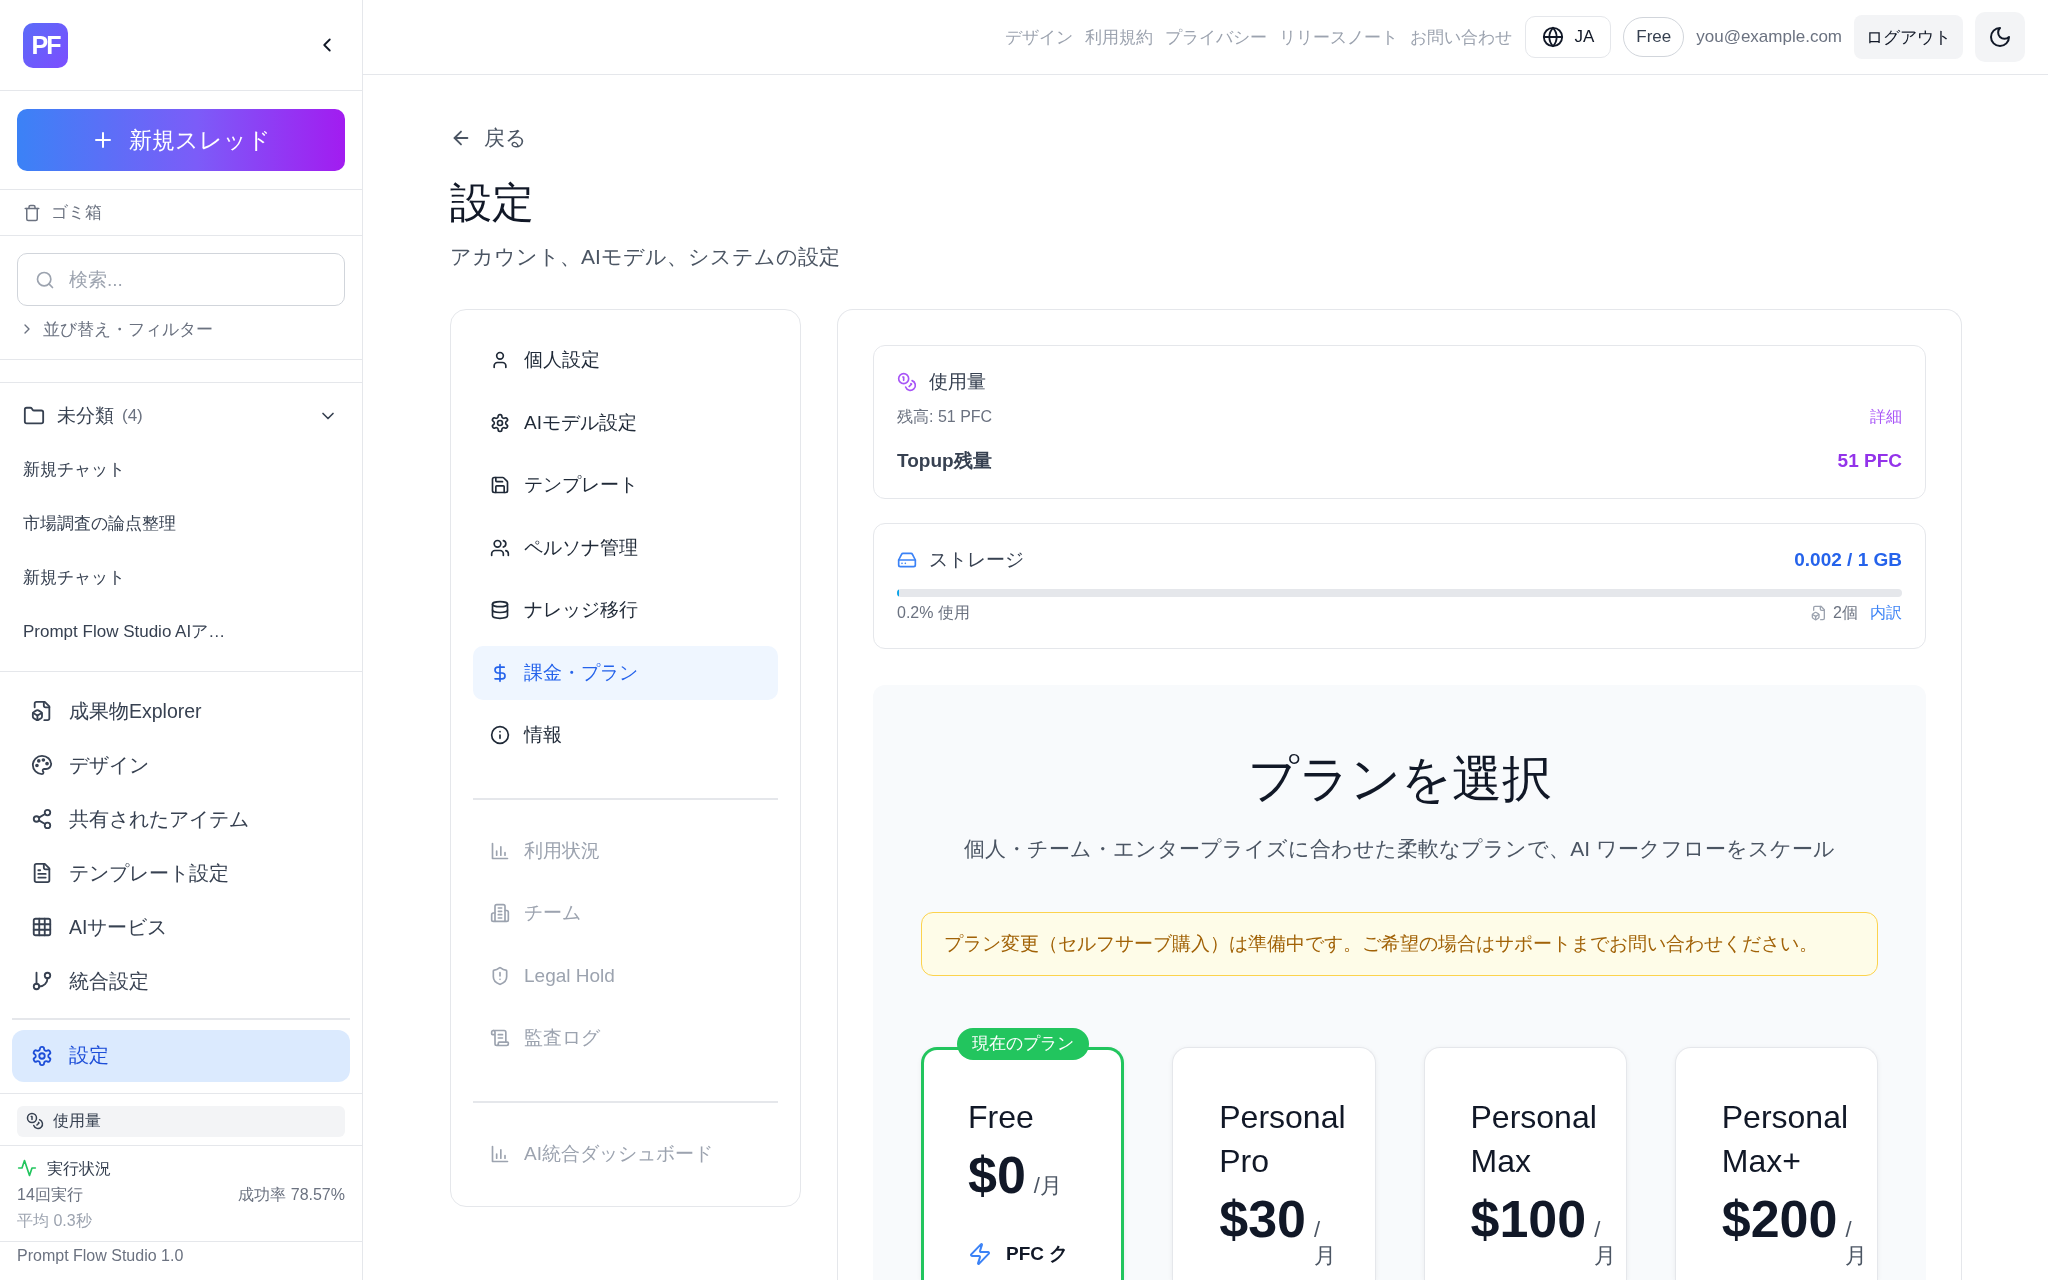 The height and width of the screenshot is (1280, 2048). I want to click on trash-button: ゴミ箱, so click(181, 213).